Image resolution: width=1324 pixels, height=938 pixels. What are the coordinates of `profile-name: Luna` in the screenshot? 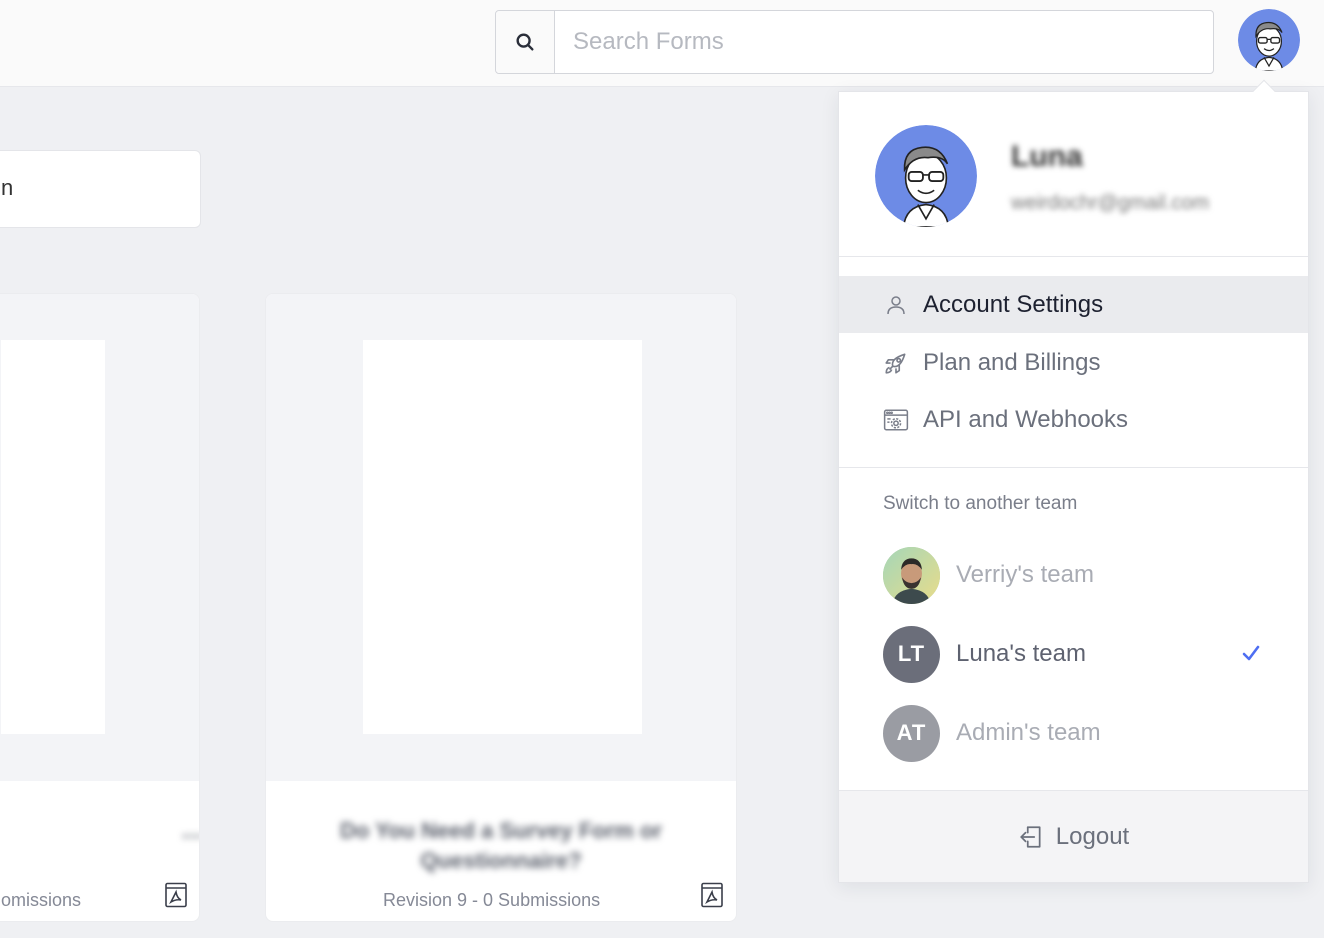 It's located at (1047, 156).